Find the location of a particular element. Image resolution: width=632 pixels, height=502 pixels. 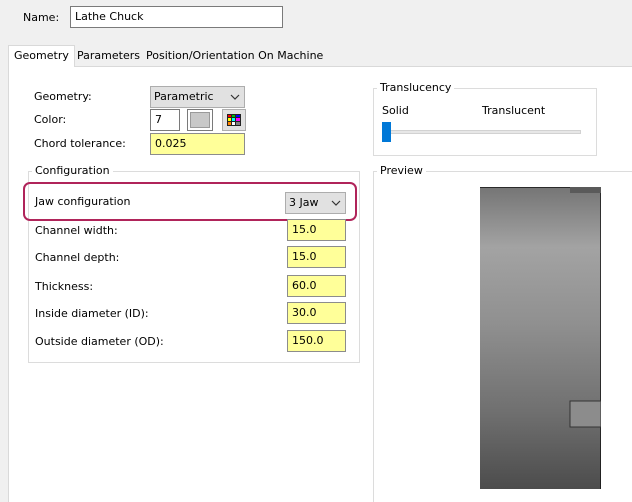

color-swatch-button is located at coordinates (200, 120).